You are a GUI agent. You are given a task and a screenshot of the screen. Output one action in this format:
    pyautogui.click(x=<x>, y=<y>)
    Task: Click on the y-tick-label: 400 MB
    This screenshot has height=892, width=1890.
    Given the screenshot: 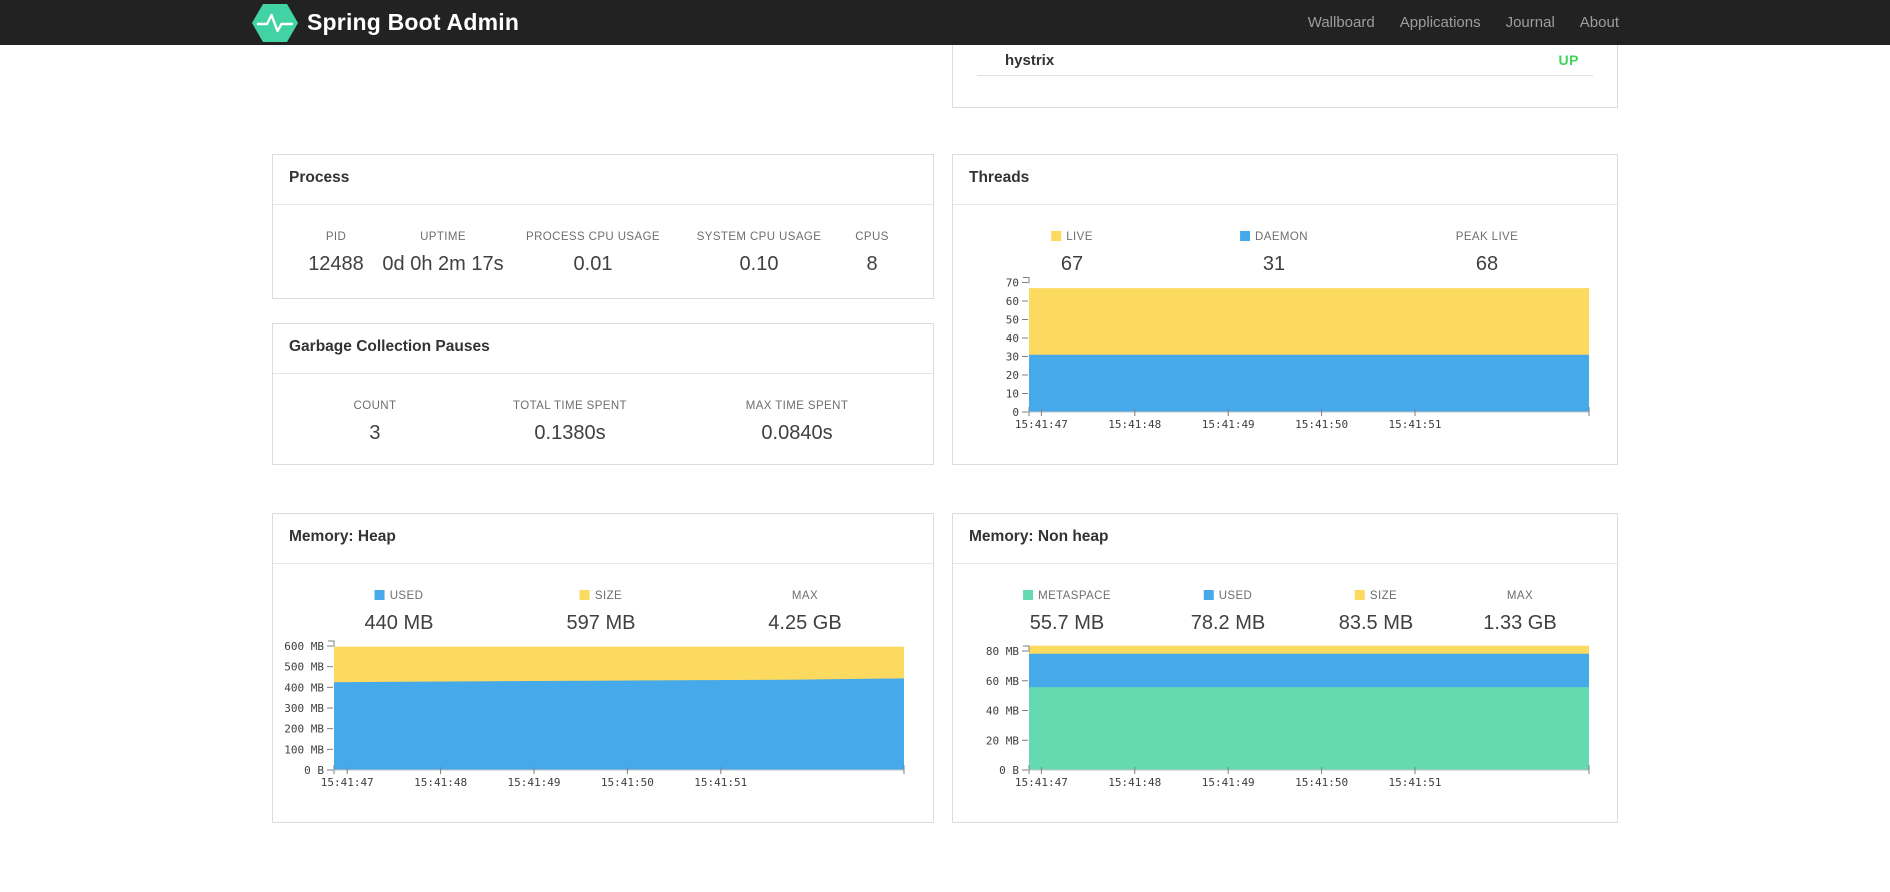 What is the action you would take?
    pyautogui.click(x=304, y=687)
    